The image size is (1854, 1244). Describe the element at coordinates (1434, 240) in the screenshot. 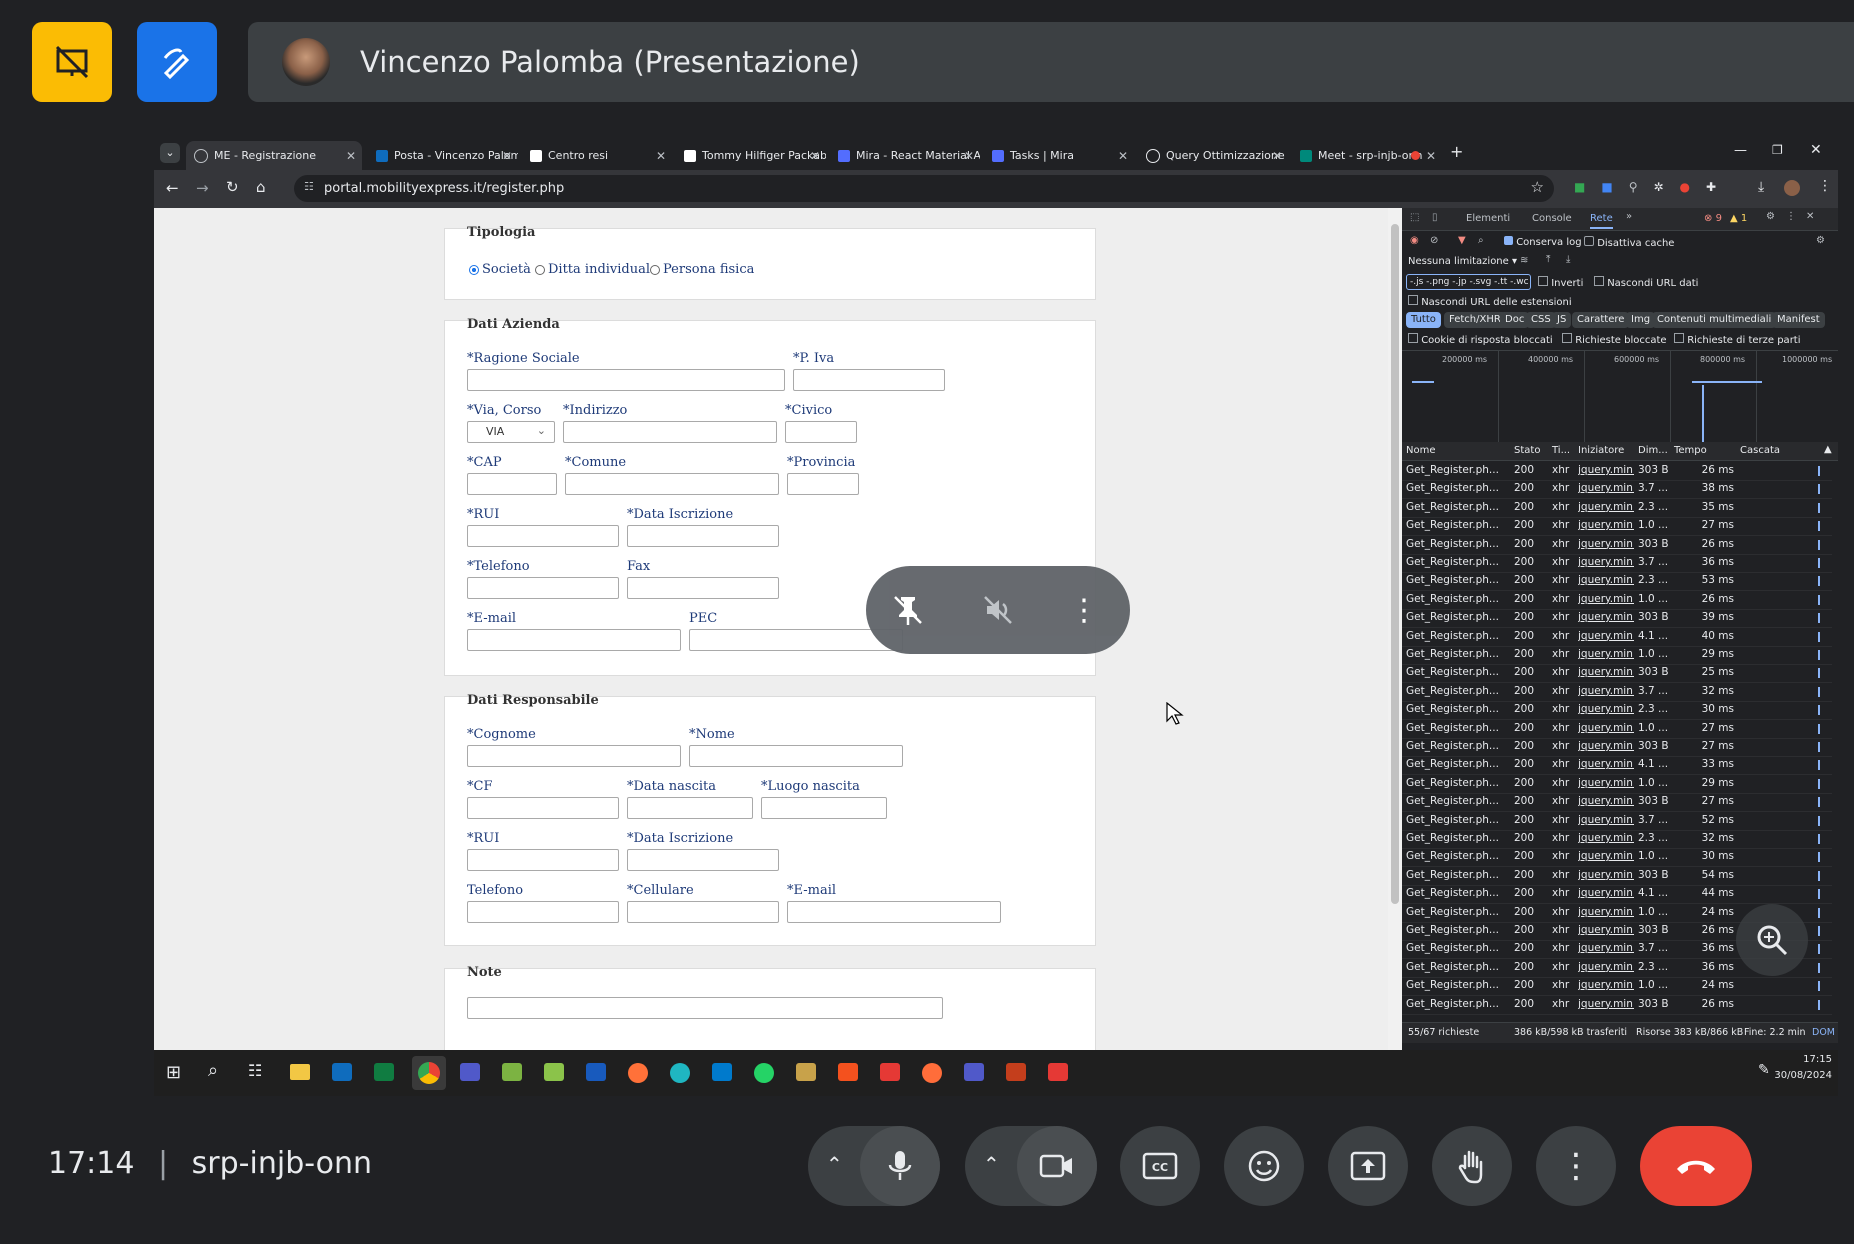

I see `clear-icon: ⊘` at that location.